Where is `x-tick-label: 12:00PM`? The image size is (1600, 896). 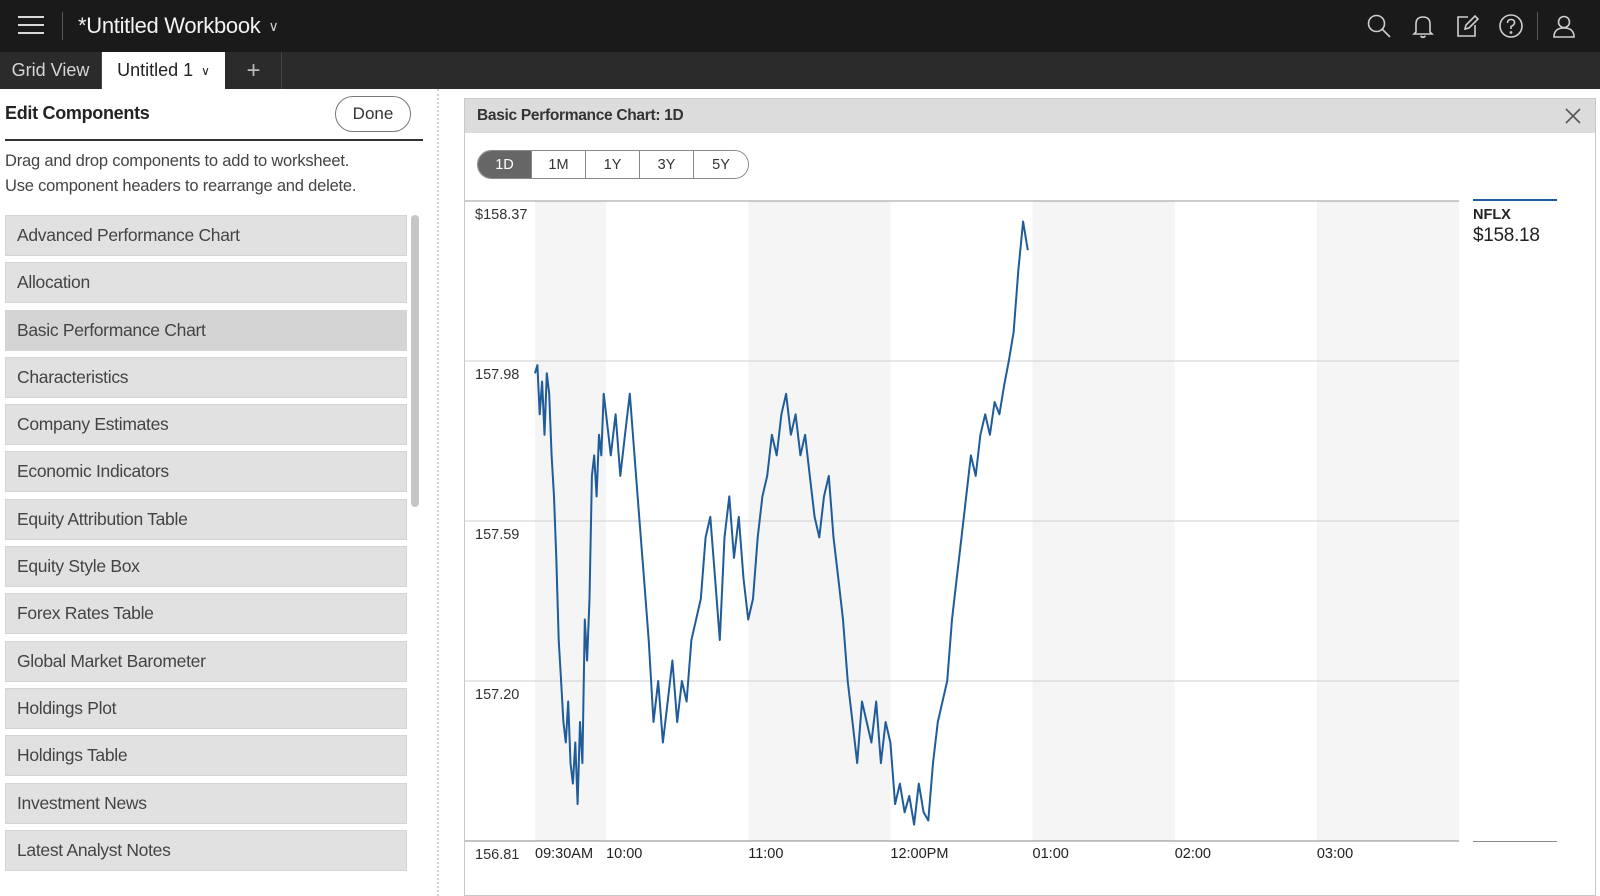
x-tick-label: 12:00PM is located at coordinates (919, 854).